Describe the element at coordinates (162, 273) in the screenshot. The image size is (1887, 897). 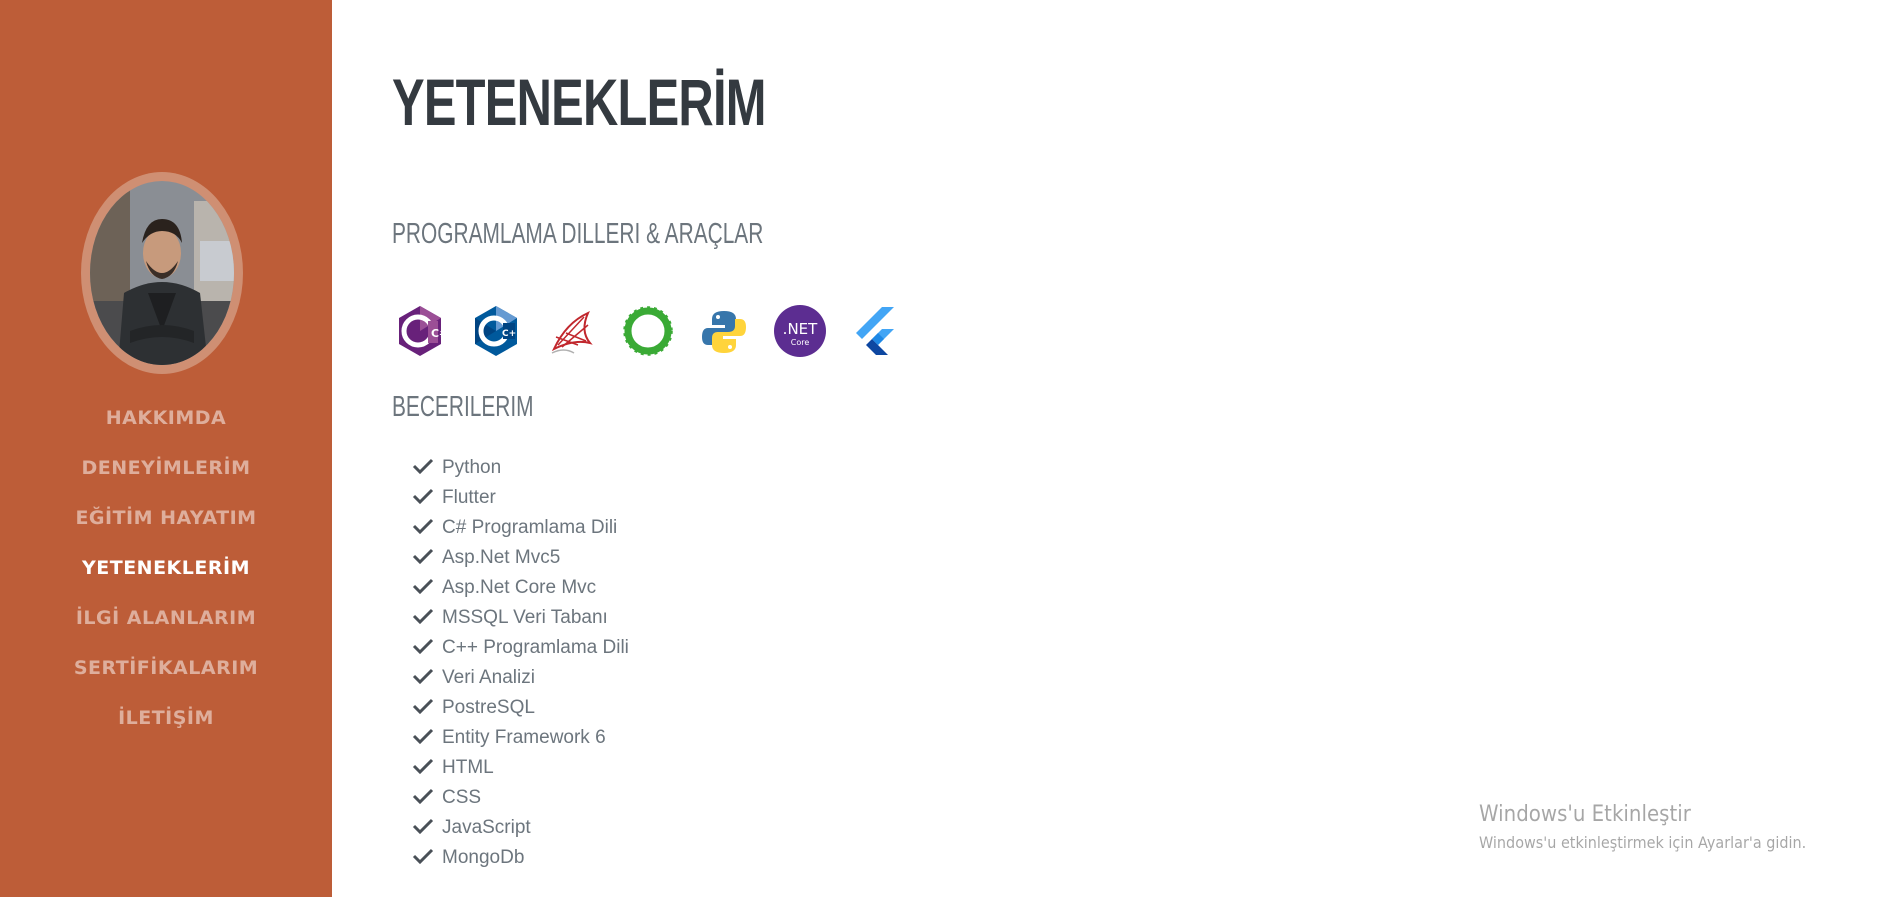
I see `profile-avatar` at that location.